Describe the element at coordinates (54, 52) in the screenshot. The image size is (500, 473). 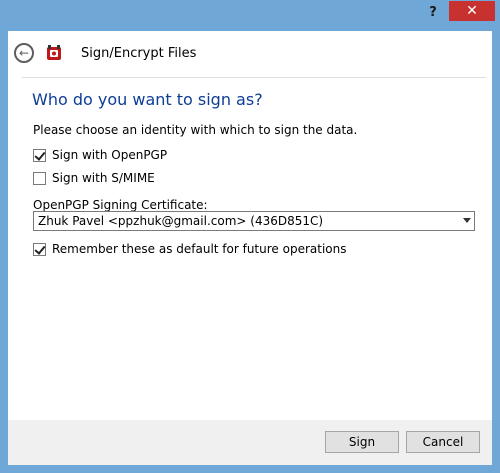
I see `kleopatra-icon` at that location.